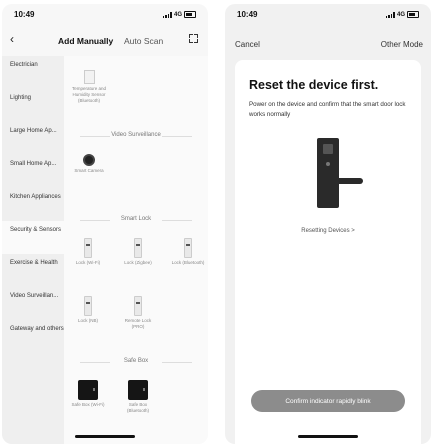 The height and width of the screenshot is (446, 433). I want to click on tab-add-manually: Add Manually, so click(85, 41).